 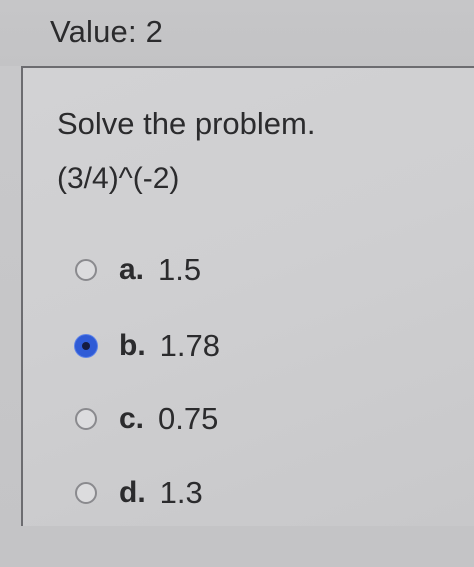 I want to click on question-expression: (3/4)^(-2), so click(x=118, y=178).